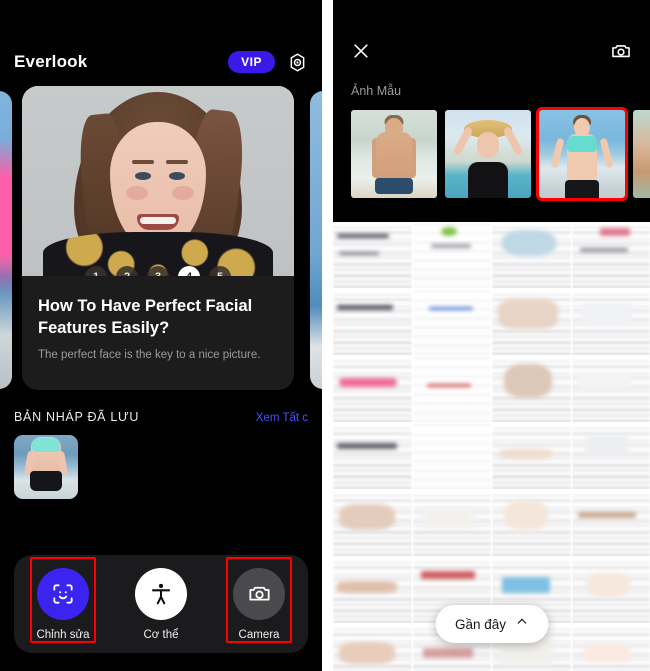 This screenshot has height=671, width=650. Describe the element at coordinates (161, 454) in the screenshot. I see `saved-drafts-section: BẢN NHÁP ĐÃ LƯU Xem Tất c` at that location.